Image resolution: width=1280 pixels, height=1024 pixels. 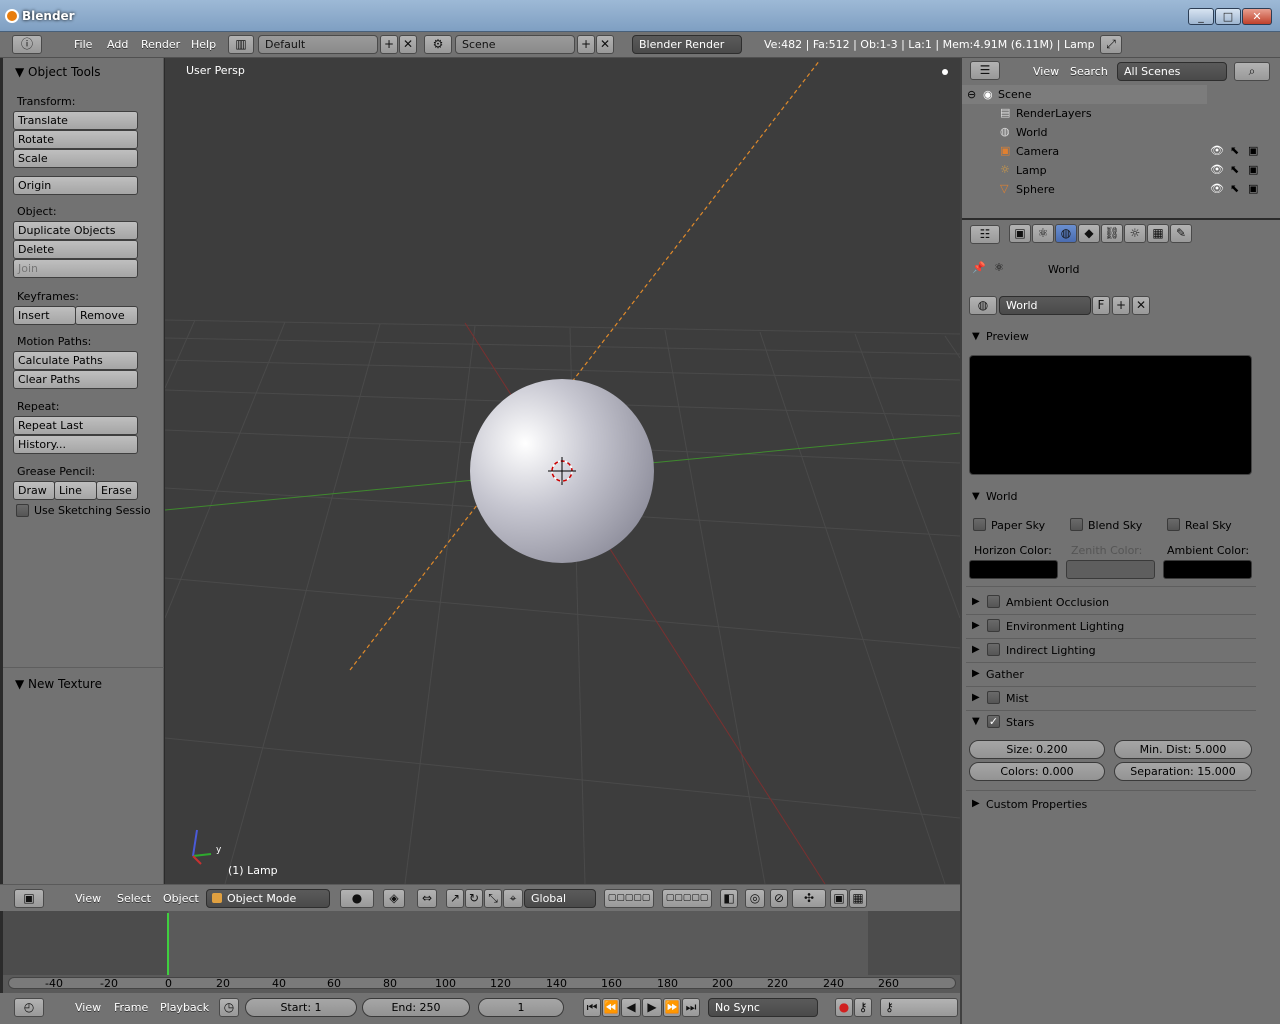 What do you see at coordinates (919, 1007) in the screenshot?
I see `keying-set-icon: ⚷` at bounding box center [919, 1007].